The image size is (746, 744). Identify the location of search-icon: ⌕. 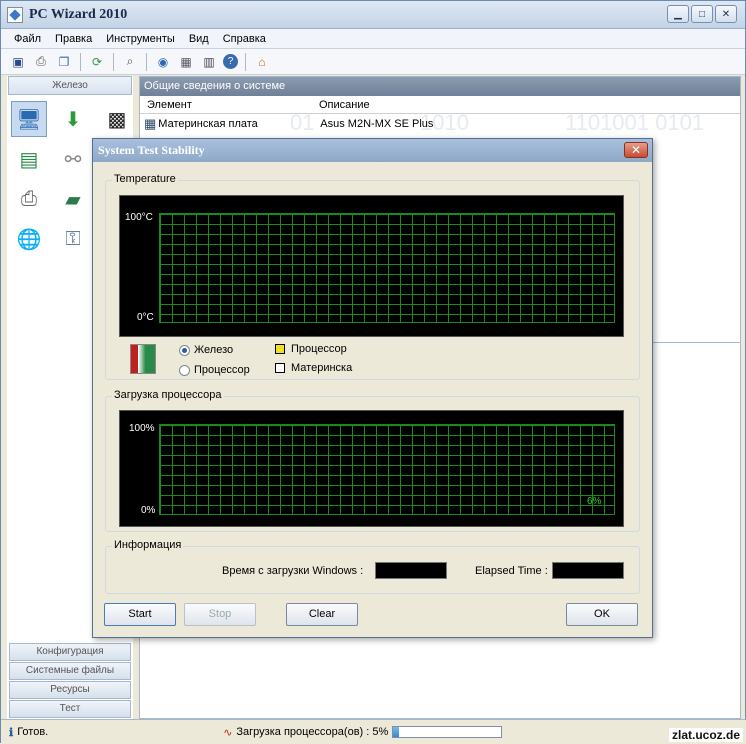
(130, 62).